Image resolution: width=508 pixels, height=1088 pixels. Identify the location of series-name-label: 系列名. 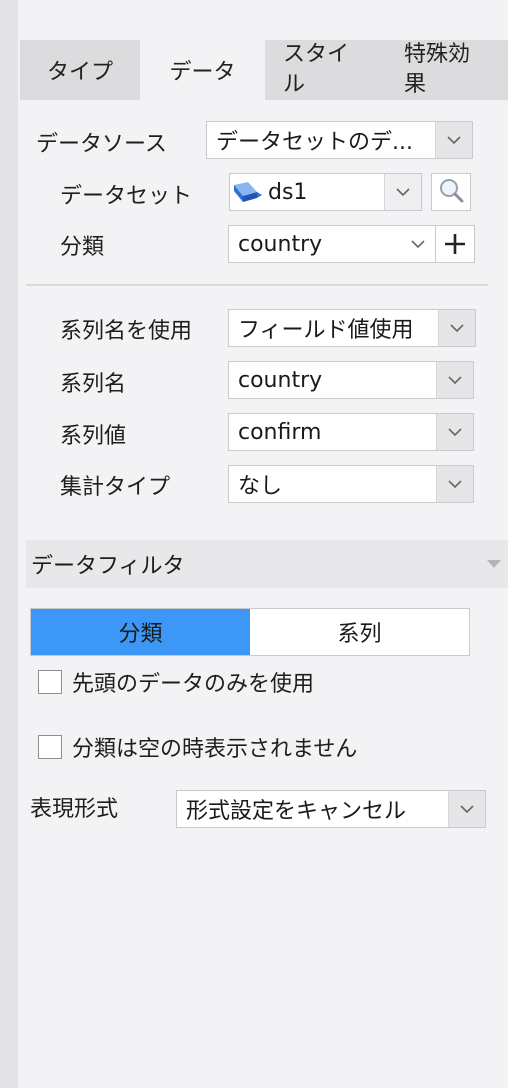
(93, 384).